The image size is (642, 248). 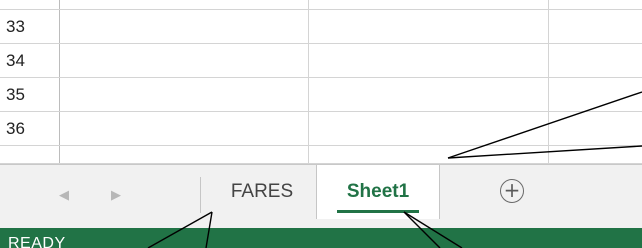 I want to click on tab-label: FARES, so click(x=262, y=191).